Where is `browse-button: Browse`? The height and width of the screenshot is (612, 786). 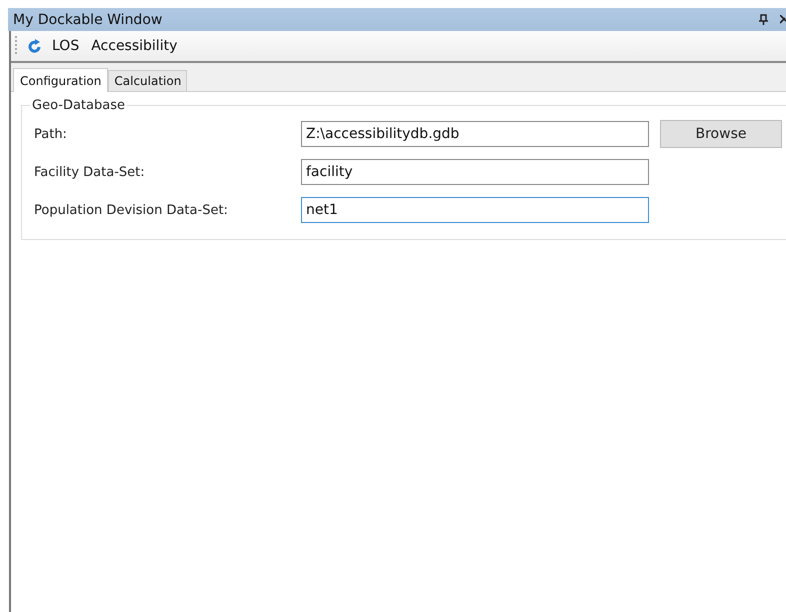
browse-button: Browse is located at coordinates (721, 134).